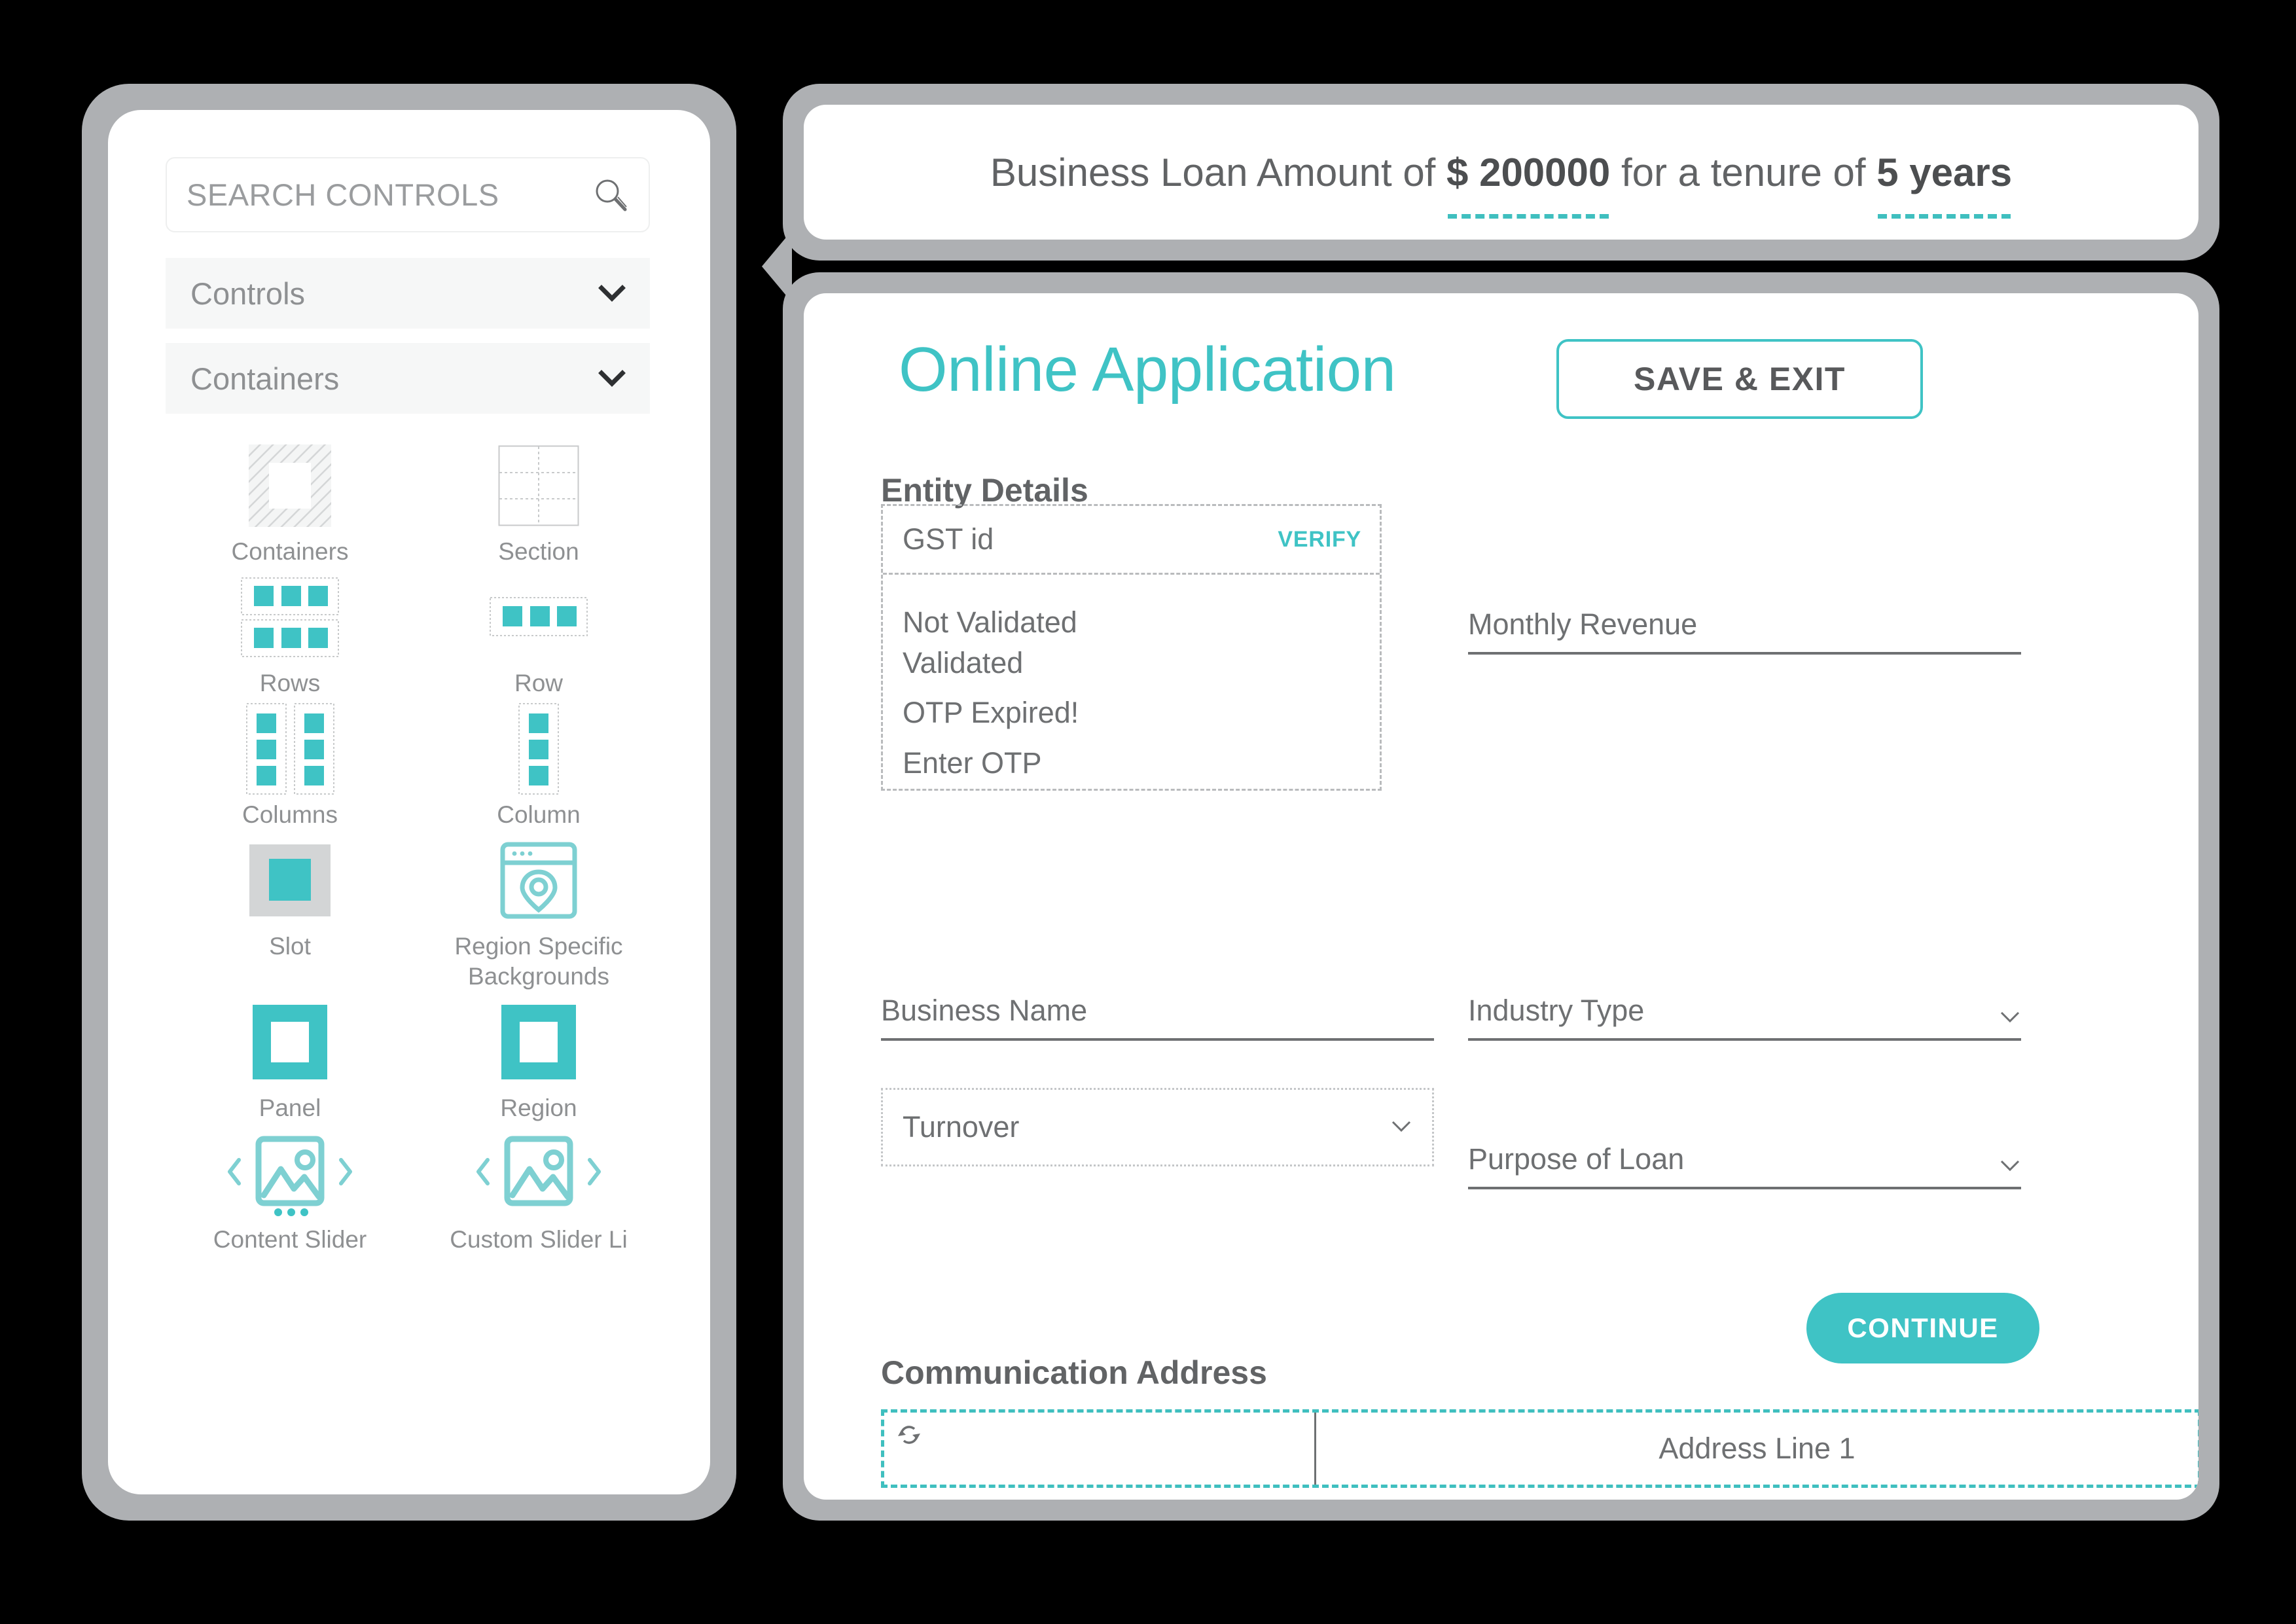 The width and height of the screenshot is (2296, 1624). What do you see at coordinates (408, 378) in the screenshot?
I see `accordion-containers: Containers` at bounding box center [408, 378].